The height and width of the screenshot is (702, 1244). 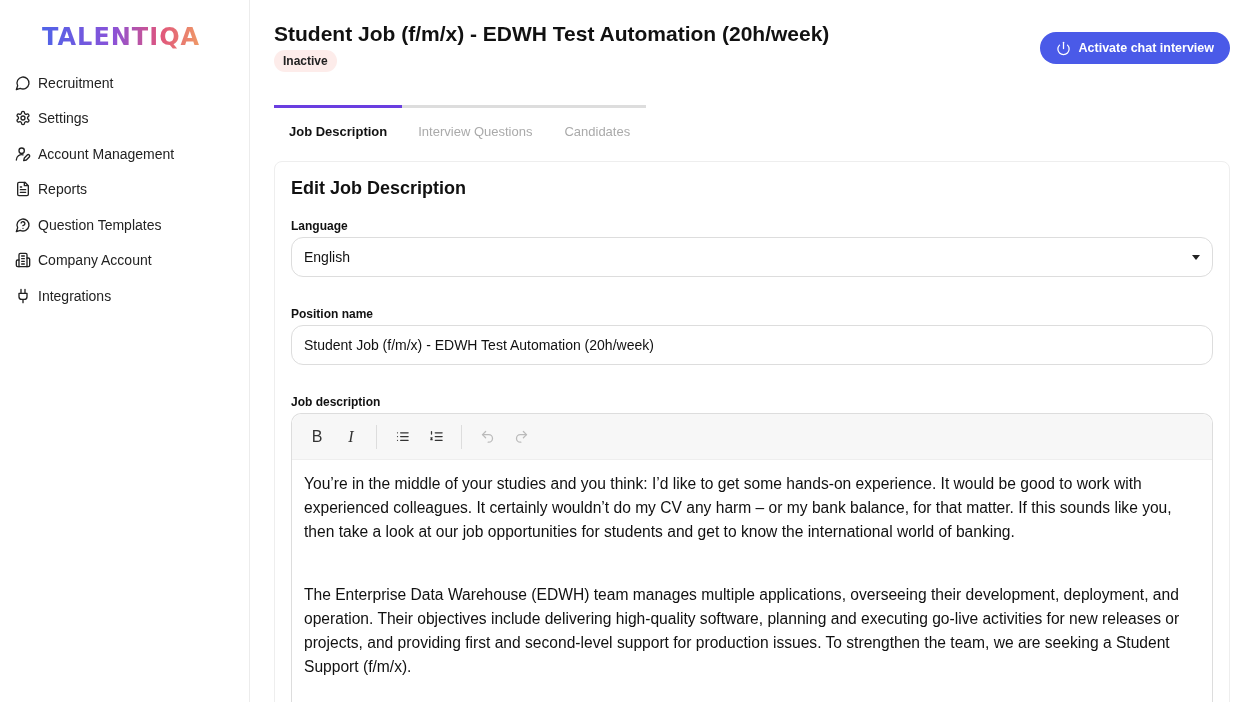 I want to click on sidebar-item: Question Templates, so click(x=88, y=225).